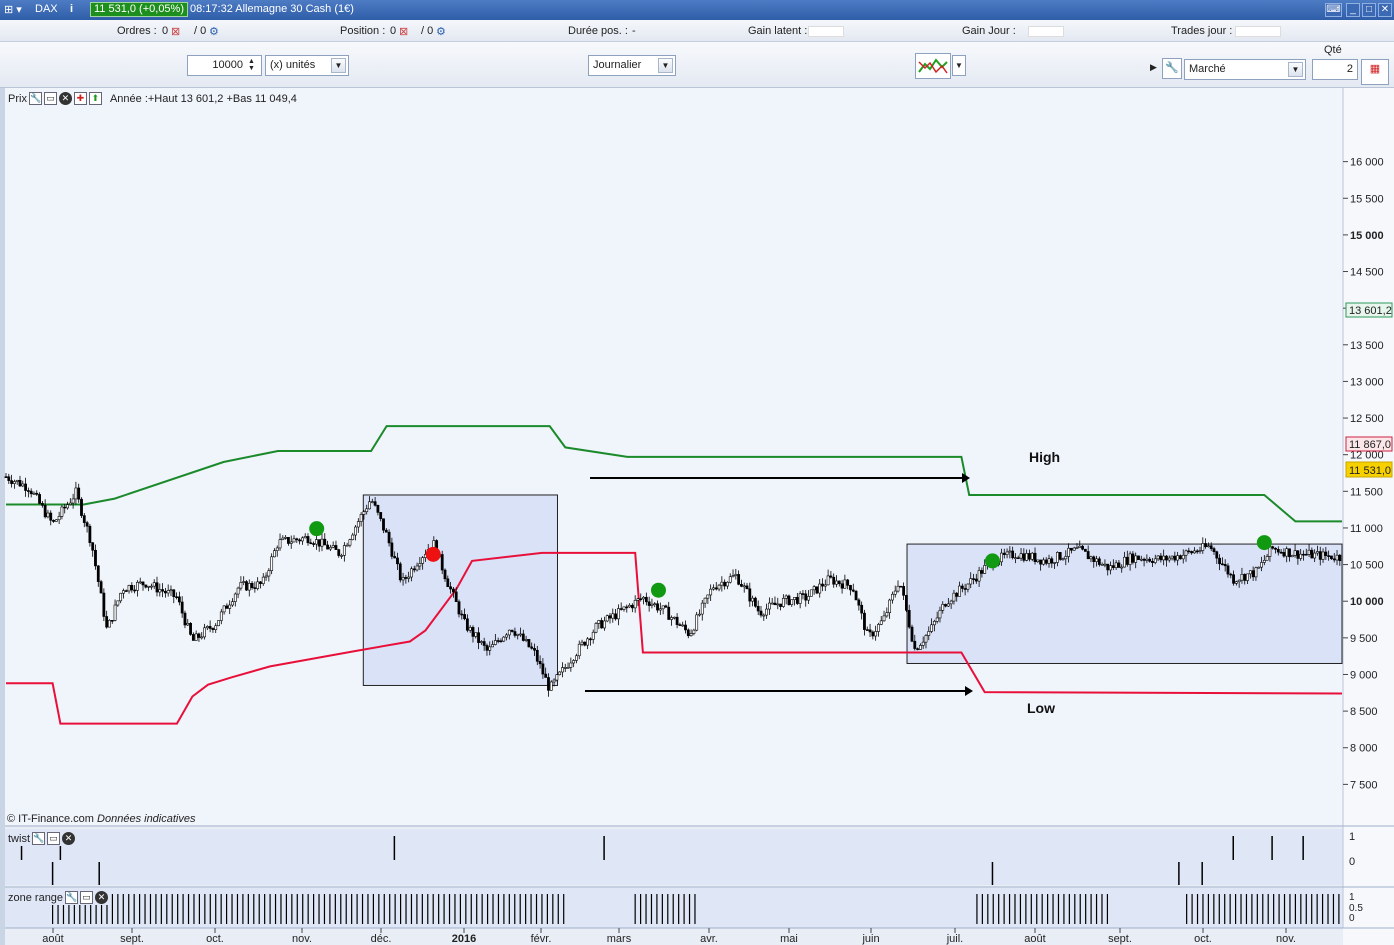 This screenshot has height=945, width=1394. I want to click on quantity-input: 10000 ▲ ▼, so click(224, 65).